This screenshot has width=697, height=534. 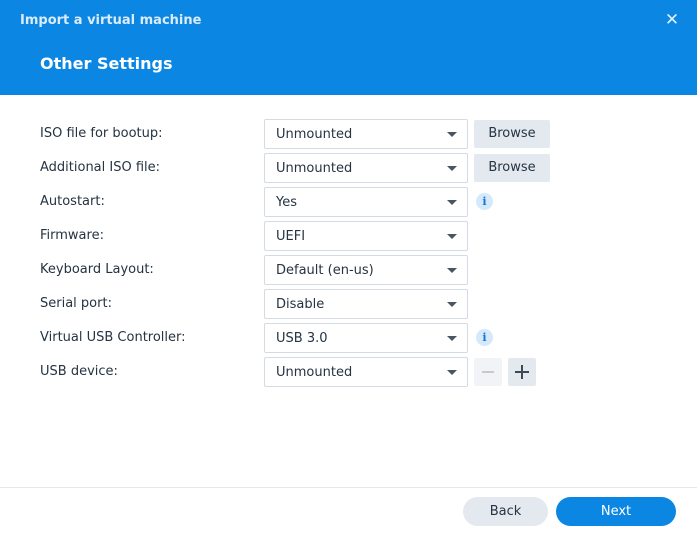 I want to click on keyboard-layout-select: Default (en-us), so click(x=366, y=270).